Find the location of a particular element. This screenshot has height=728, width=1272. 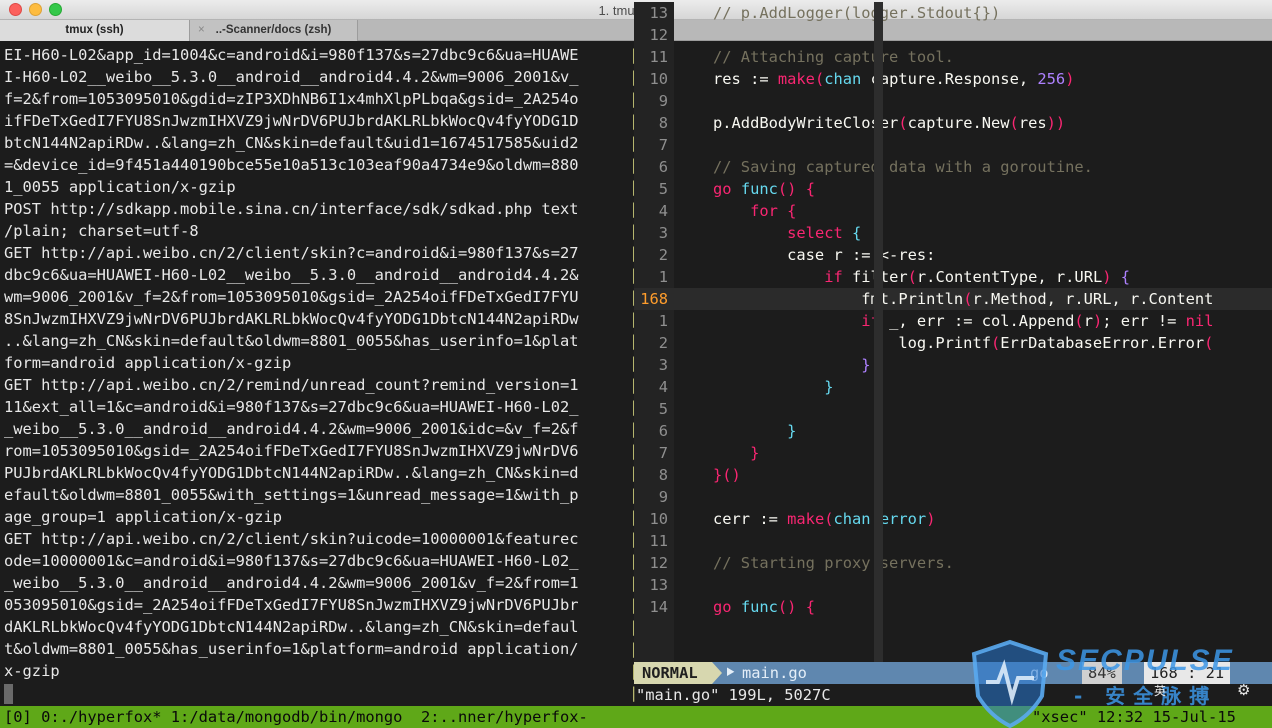

code-token: ; err != is located at coordinates (1144, 321).